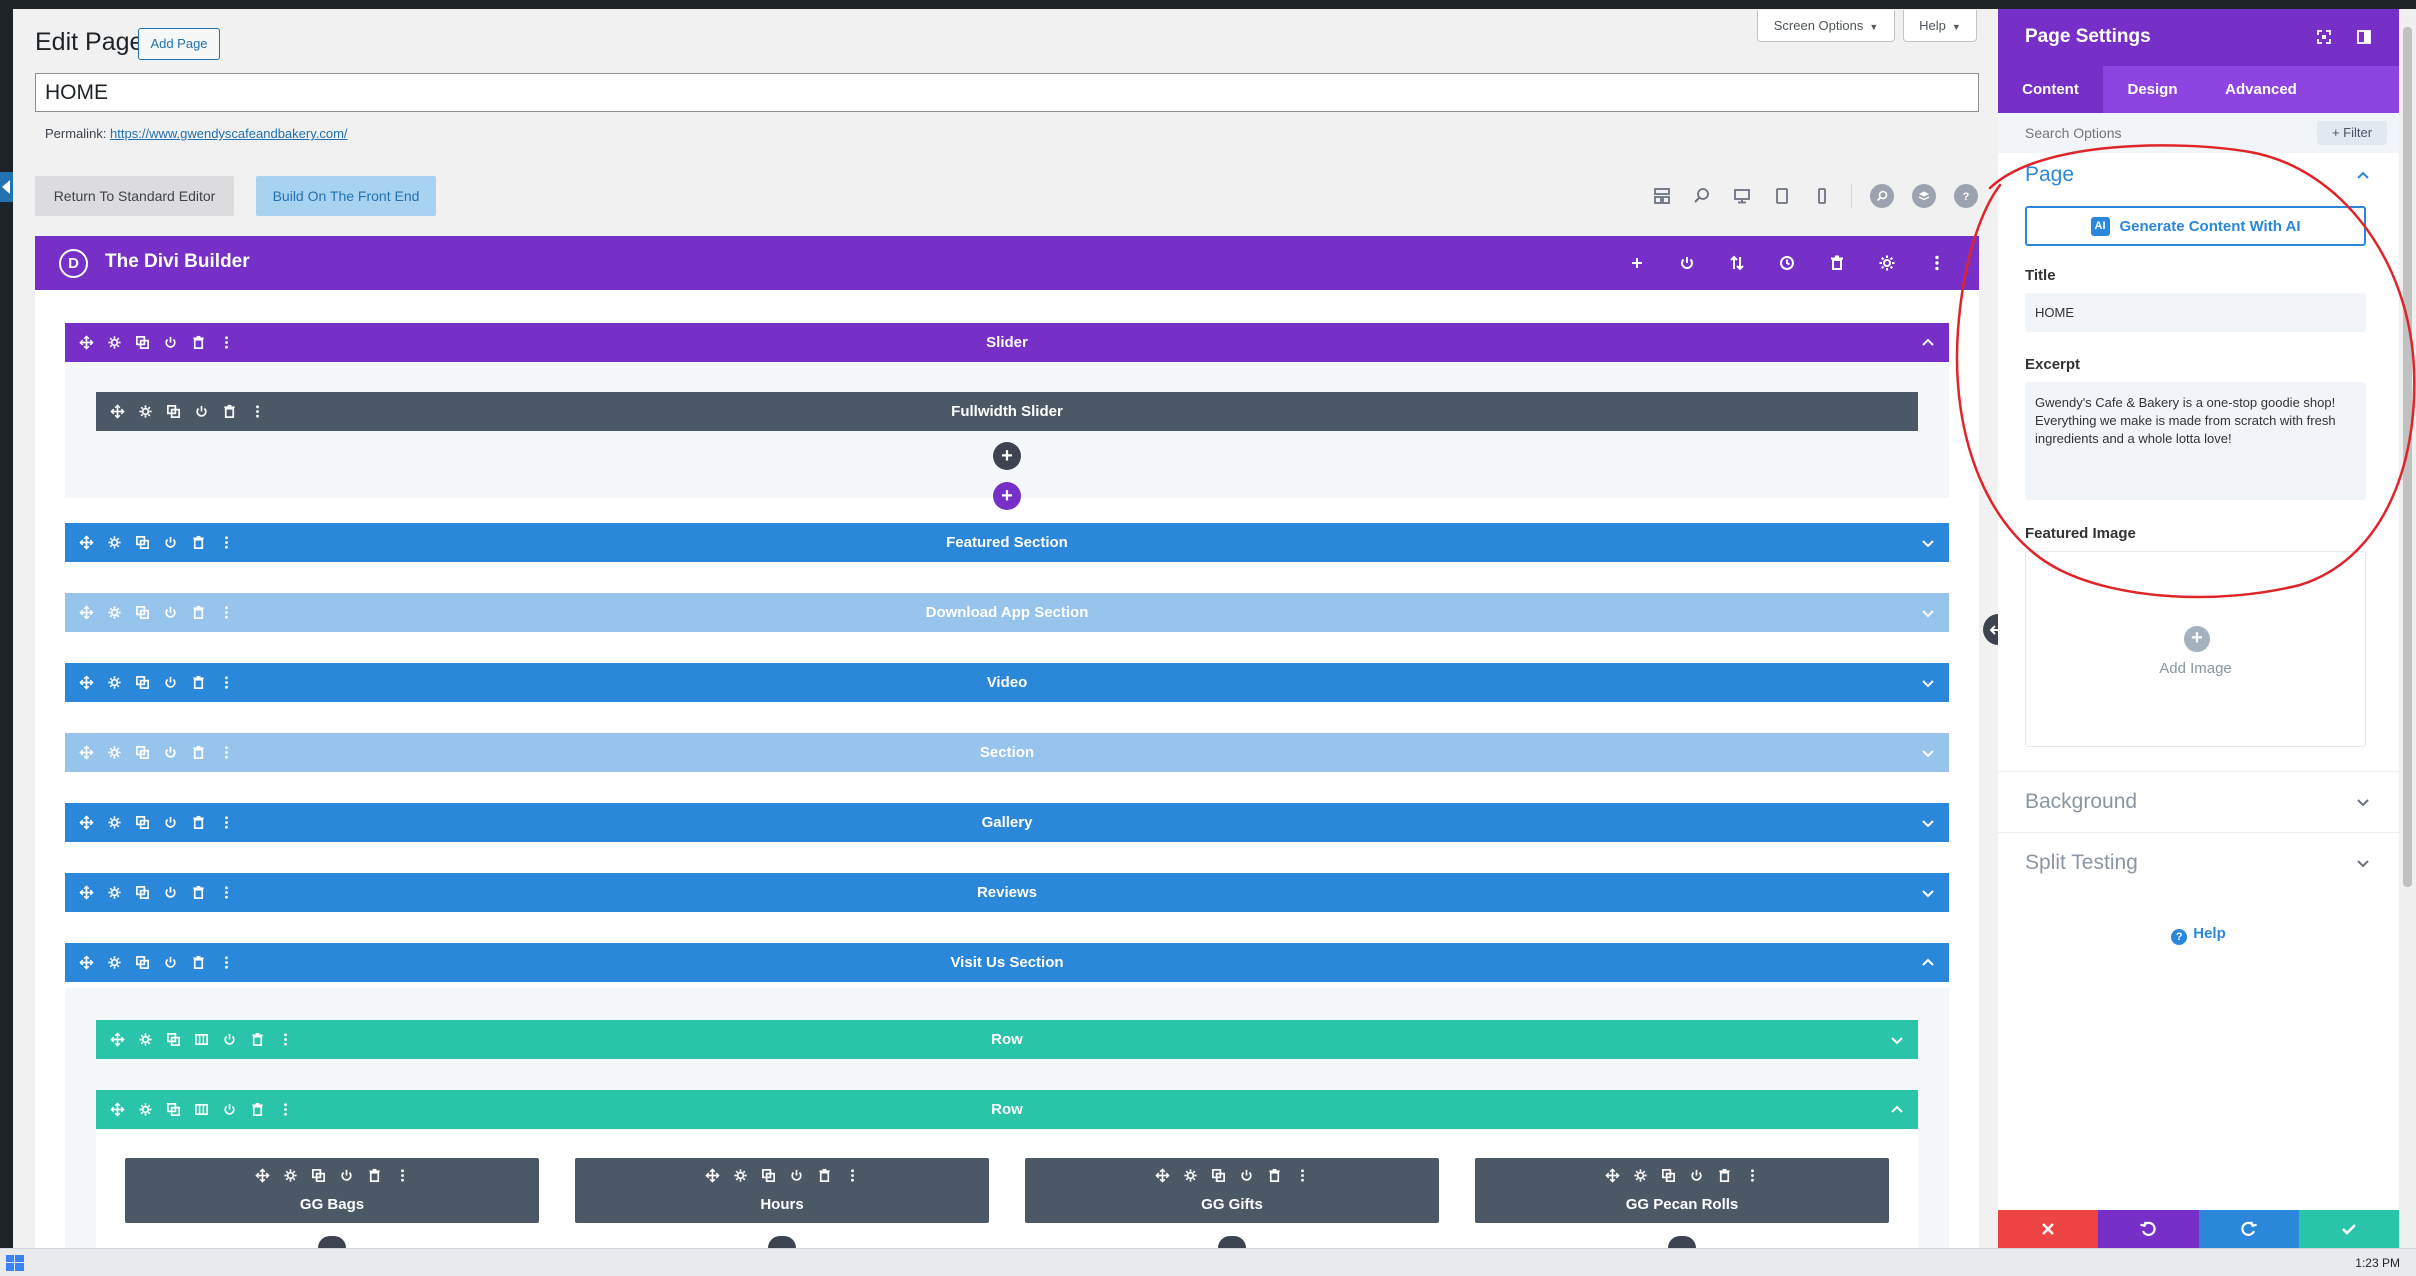 This screenshot has height=1276, width=2416. What do you see at coordinates (2248, 1229) in the screenshot?
I see `redo-button` at bounding box center [2248, 1229].